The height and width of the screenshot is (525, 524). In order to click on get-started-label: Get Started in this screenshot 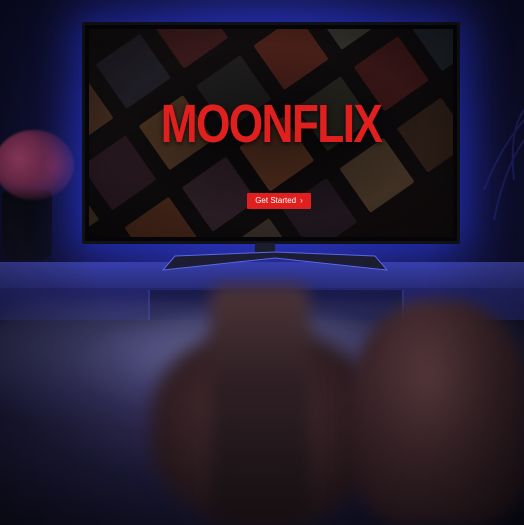, I will do `click(276, 200)`.